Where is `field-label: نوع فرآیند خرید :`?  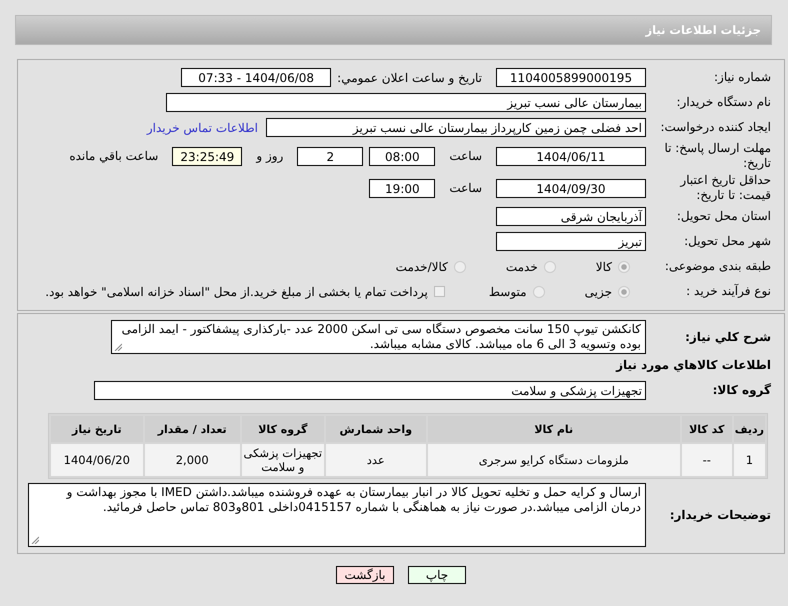 field-label: نوع فرآیند خرید : is located at coordinates (728, 291).